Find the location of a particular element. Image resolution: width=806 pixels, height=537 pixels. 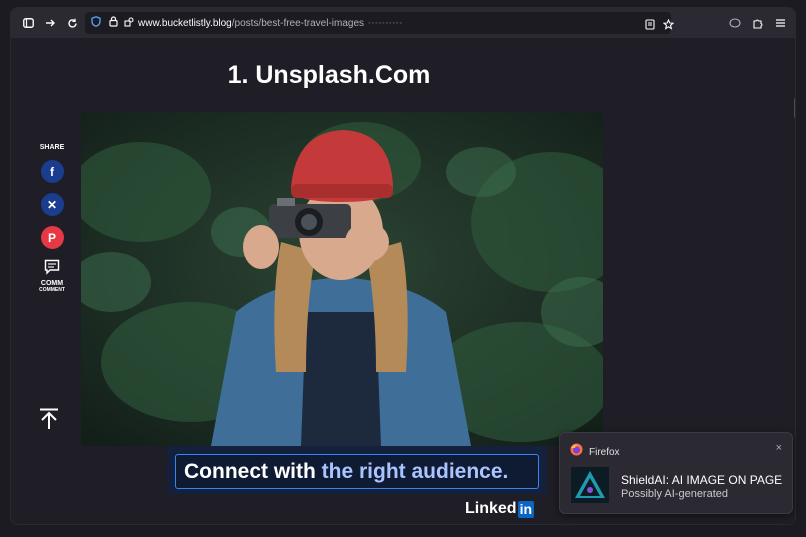

menu-icon is located at coordinates (780, 23).